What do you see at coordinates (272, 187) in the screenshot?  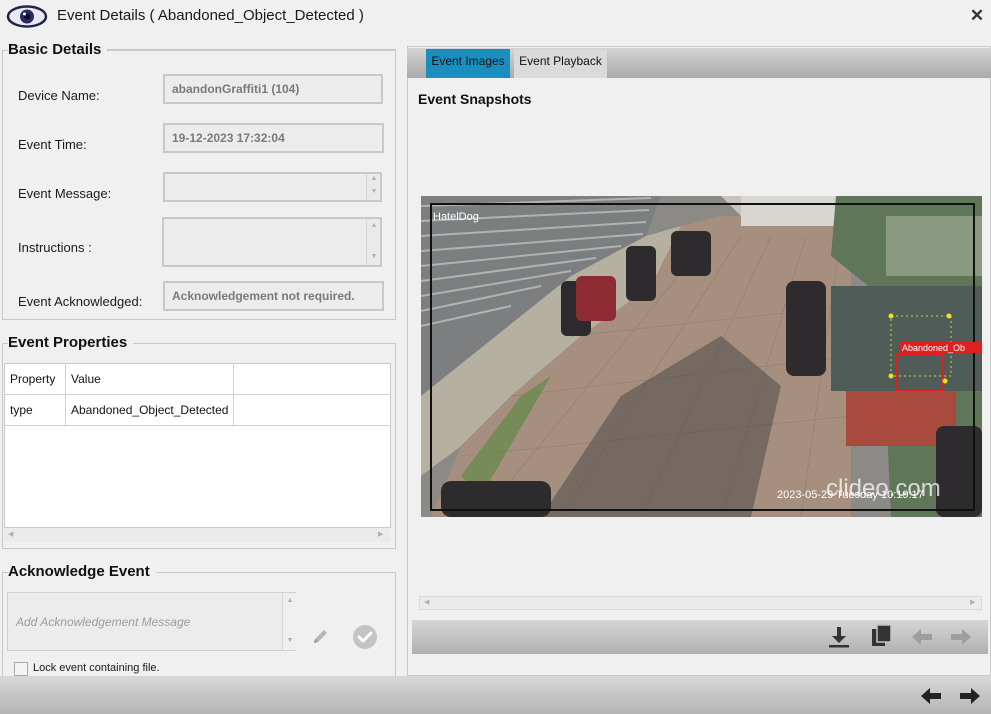 I see `event-message-field` at bounding box center [272, 187].